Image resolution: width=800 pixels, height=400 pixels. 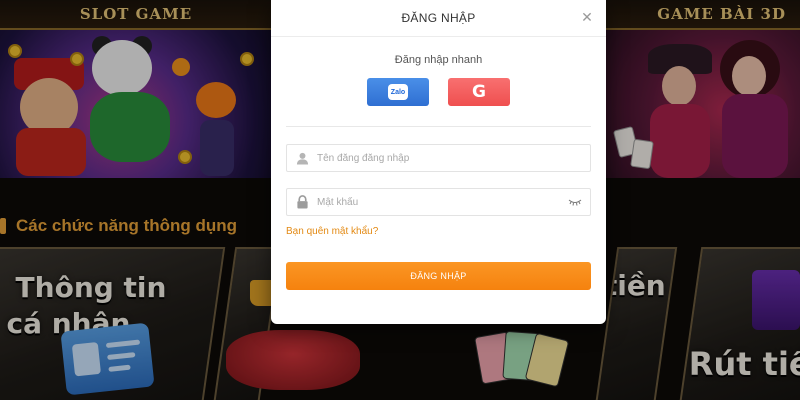 I want to click on password-input, so click(x=438, y=202).